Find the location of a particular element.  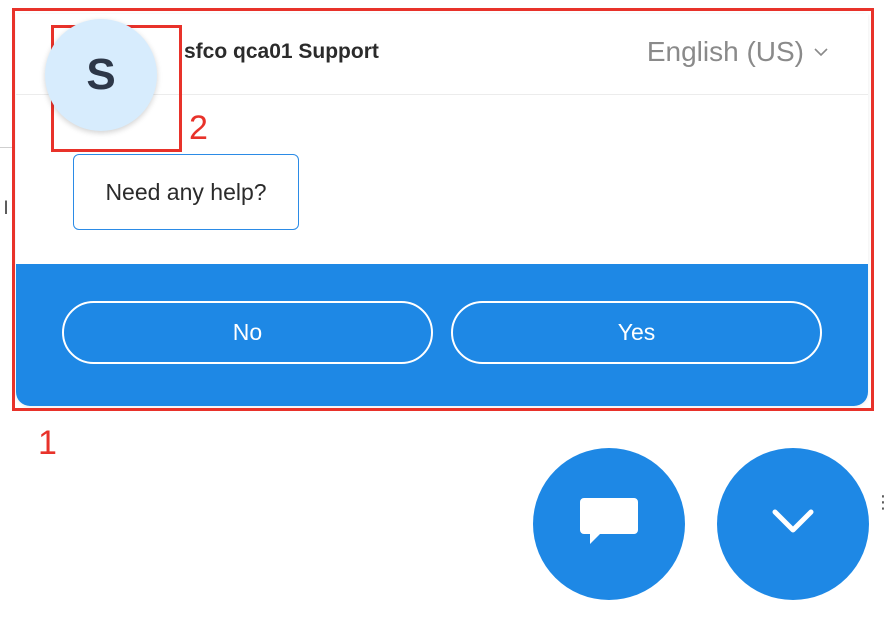

minimize-button is located at coordinates (793, 524).